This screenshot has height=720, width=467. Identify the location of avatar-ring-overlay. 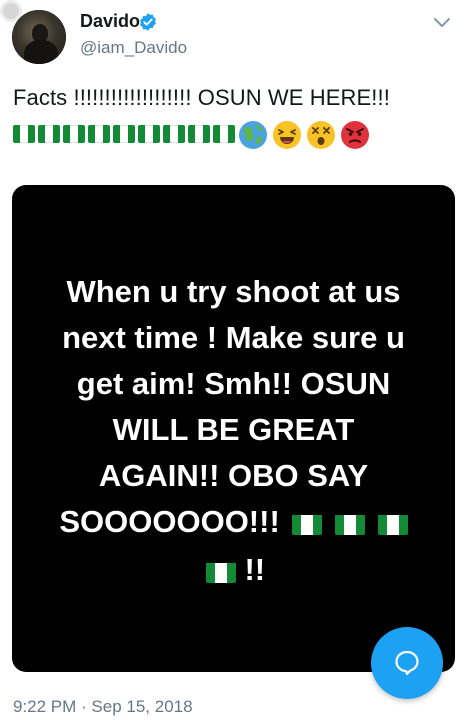
(11, 11).